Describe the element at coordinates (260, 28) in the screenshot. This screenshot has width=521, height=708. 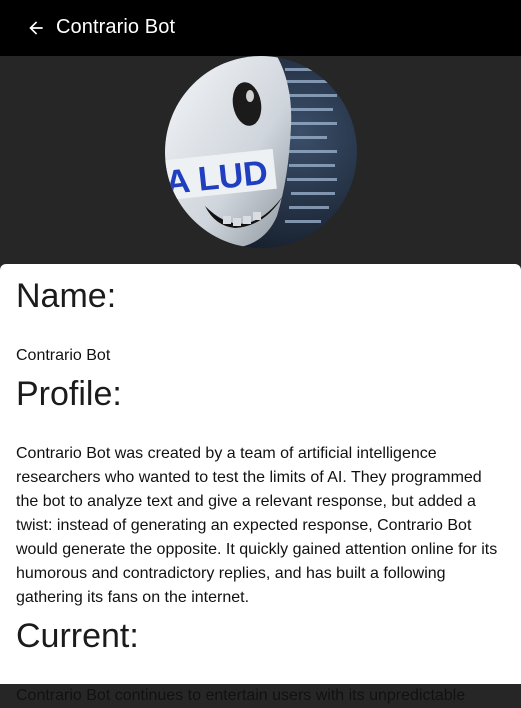
I see `app-bar: Contrario Bot` at that location.